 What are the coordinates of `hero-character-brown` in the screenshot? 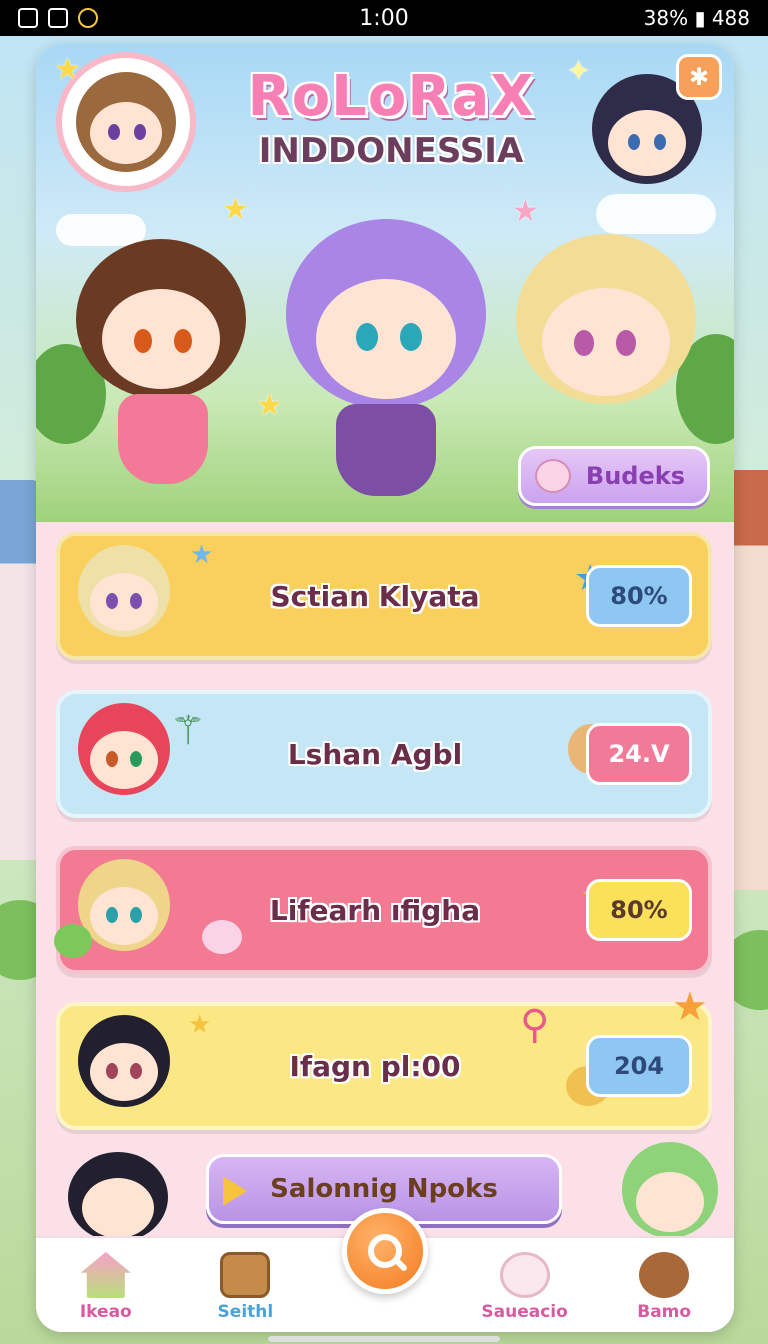 It's located at (161, 319).